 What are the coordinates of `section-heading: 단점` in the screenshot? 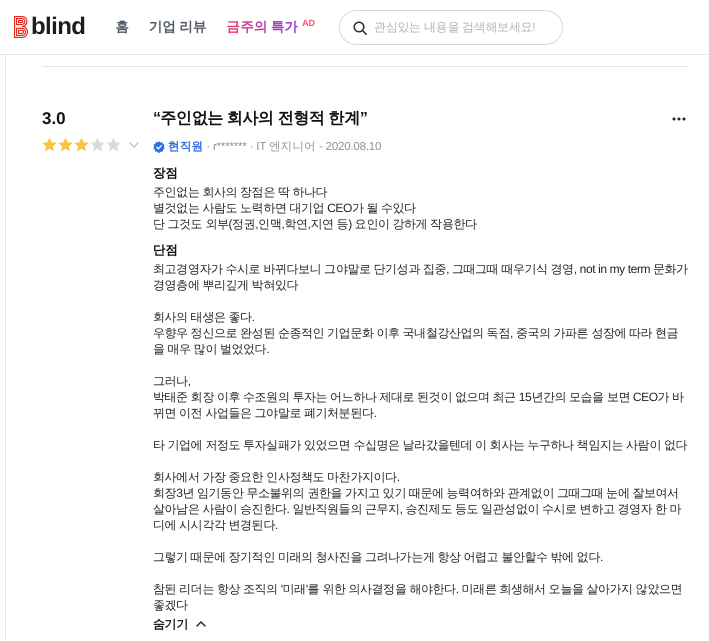 It's located at (166, 250).